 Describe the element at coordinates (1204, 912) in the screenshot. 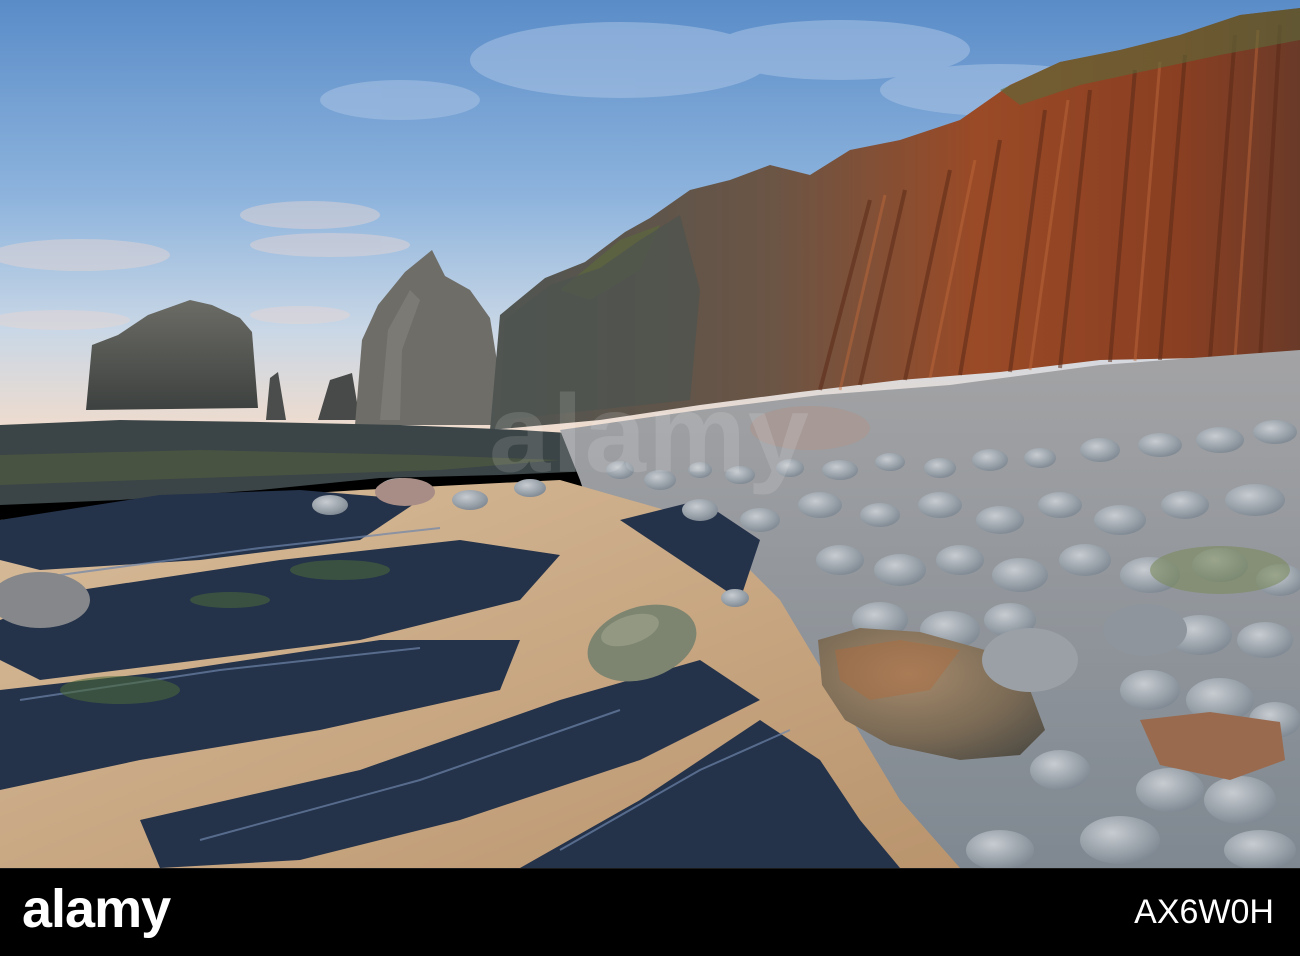

I see `image-id: AX6W0H` at that location.